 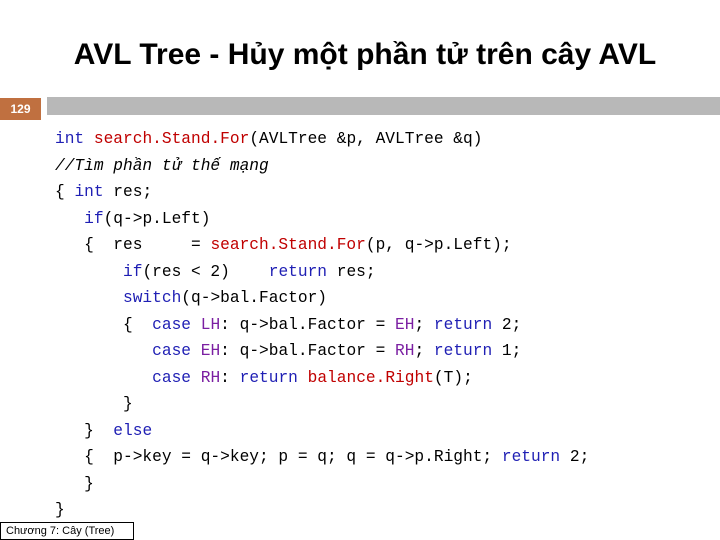 What do you see at coordinates (254, 298) in the screenshot?
I see `code-text: (q->bal.Factor)` at bounding box center [254, 298].